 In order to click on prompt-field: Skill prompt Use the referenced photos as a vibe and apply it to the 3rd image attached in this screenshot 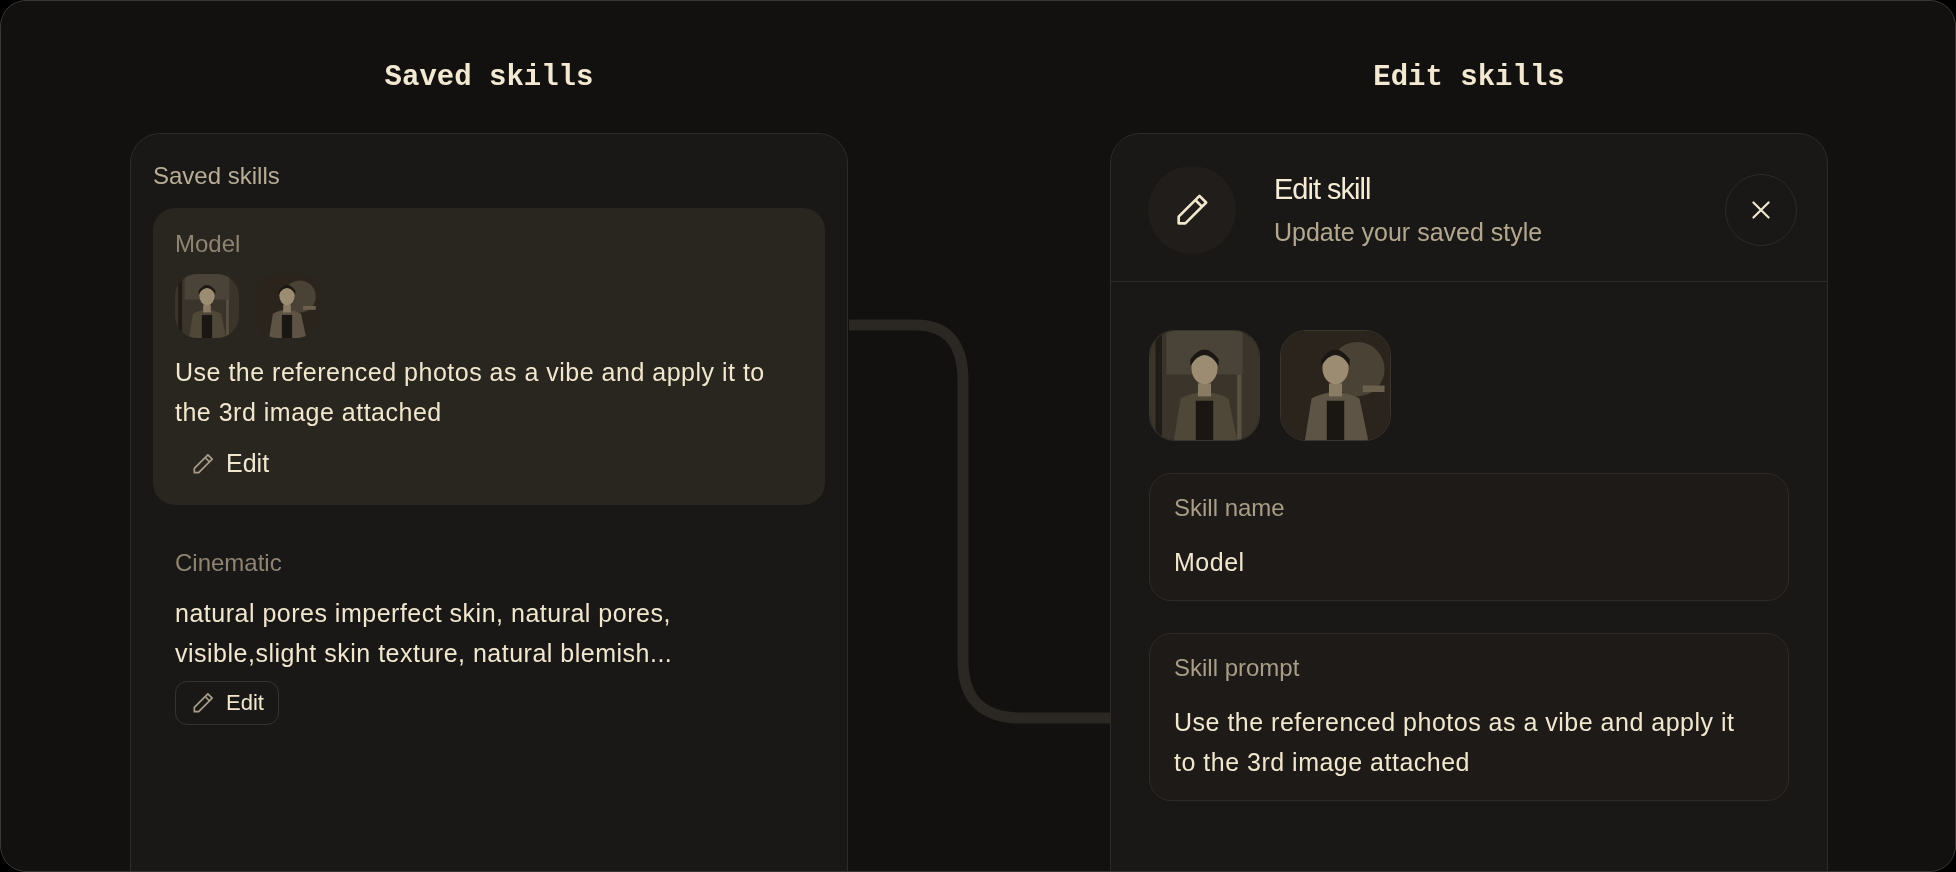, I will do `click(1469, 717)`.